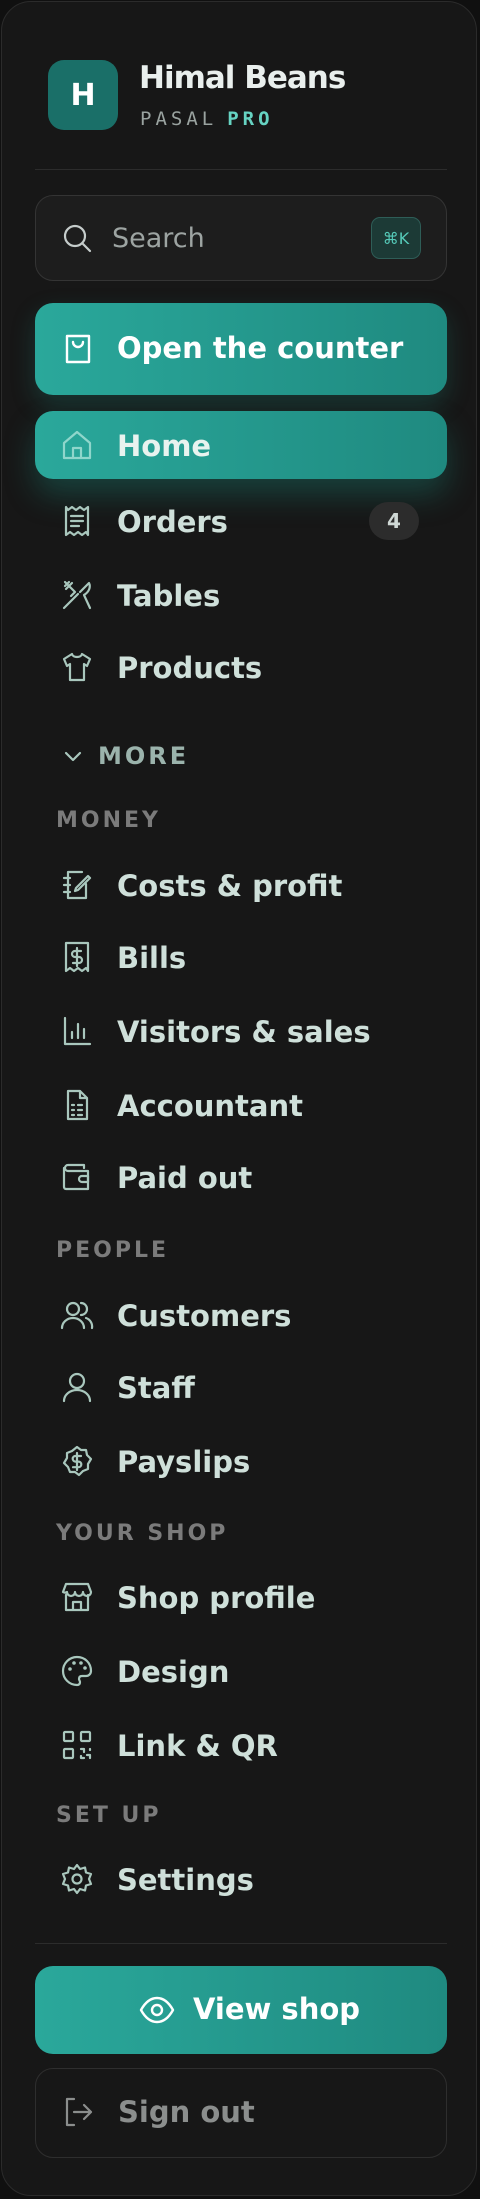 Image resolution: width=480 pixels, height=2199 pixels. I want to click on palette-icon, so click(77, 1671).